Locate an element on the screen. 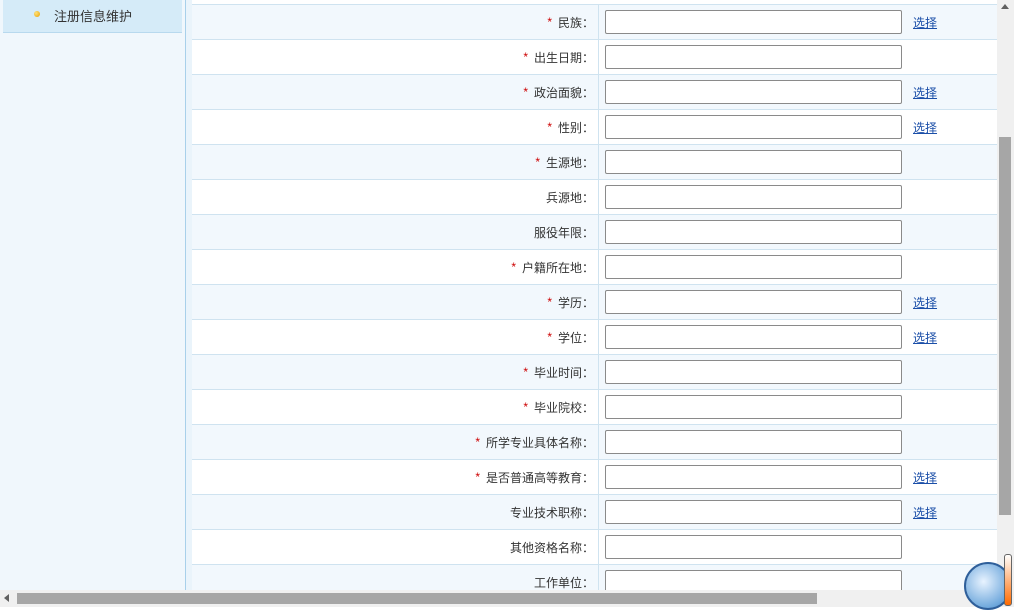  table-row: 工作单位： is located at coordinates (594, 577).